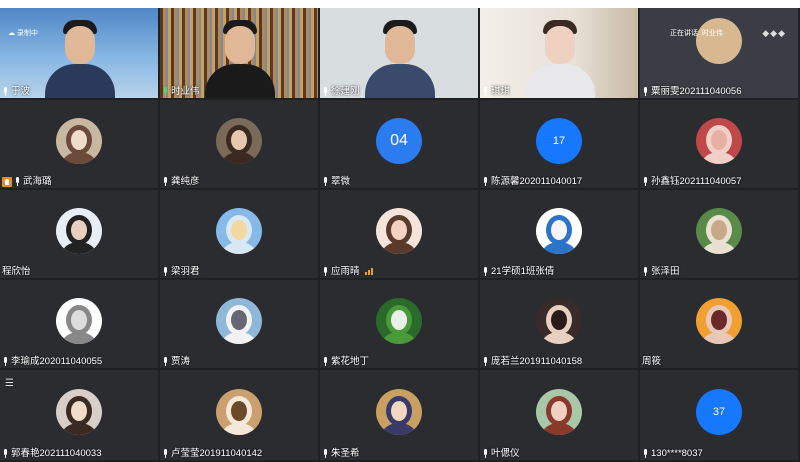  What do you see at coordinates (774, 33) in the screenshot?
I see `view-mode-icons: ◆◆◆` at bounding box center [774, 33].